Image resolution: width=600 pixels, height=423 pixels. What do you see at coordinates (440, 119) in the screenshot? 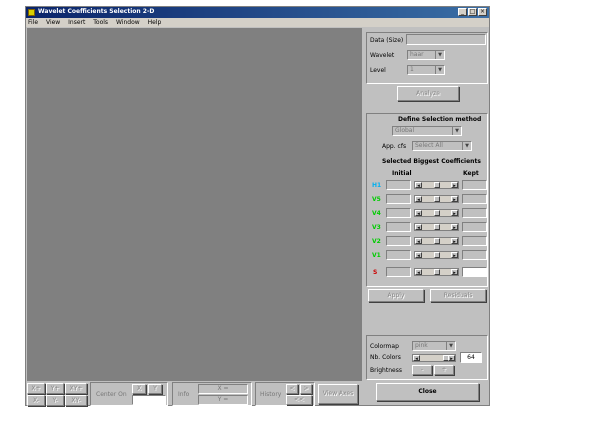
I see `define-selection-title: Define Selection method` at bounding box center [440, 119].